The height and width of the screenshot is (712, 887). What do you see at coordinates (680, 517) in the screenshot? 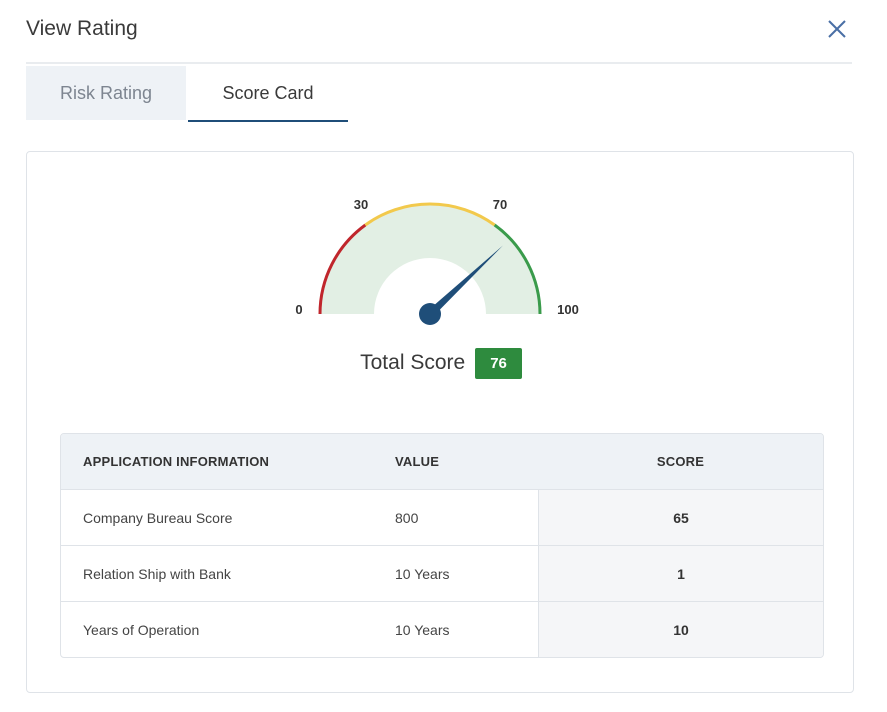
I see `row-score: 65` at bounding box center [680, 517].